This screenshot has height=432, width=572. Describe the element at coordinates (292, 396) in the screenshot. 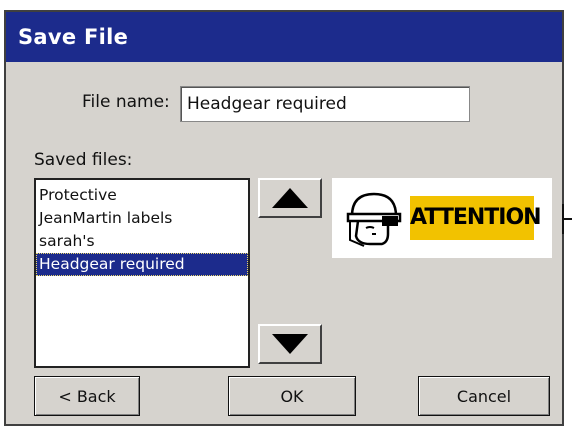

I see `ok-button: OK` at that location.